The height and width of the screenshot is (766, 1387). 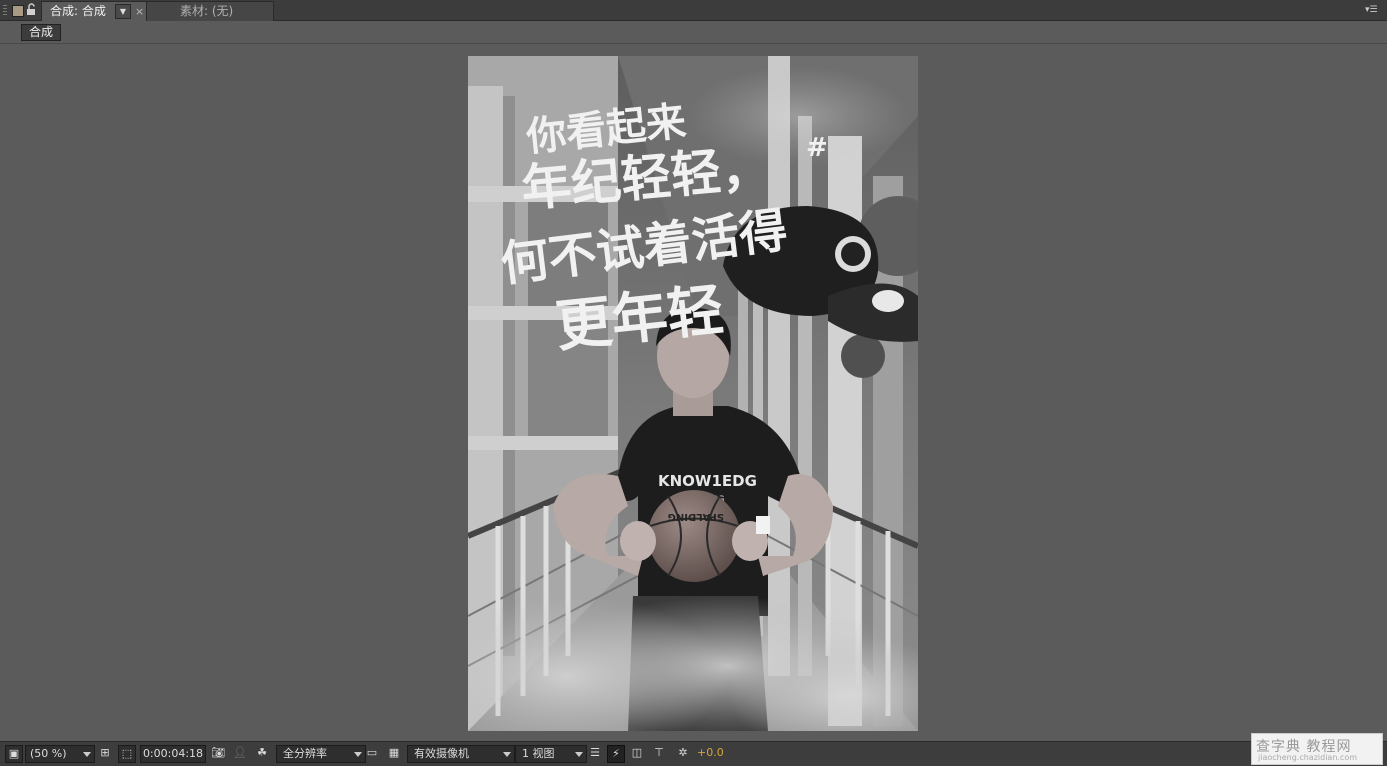 I want to click on ball-text: SPALDING, so click(x=696, y=516).